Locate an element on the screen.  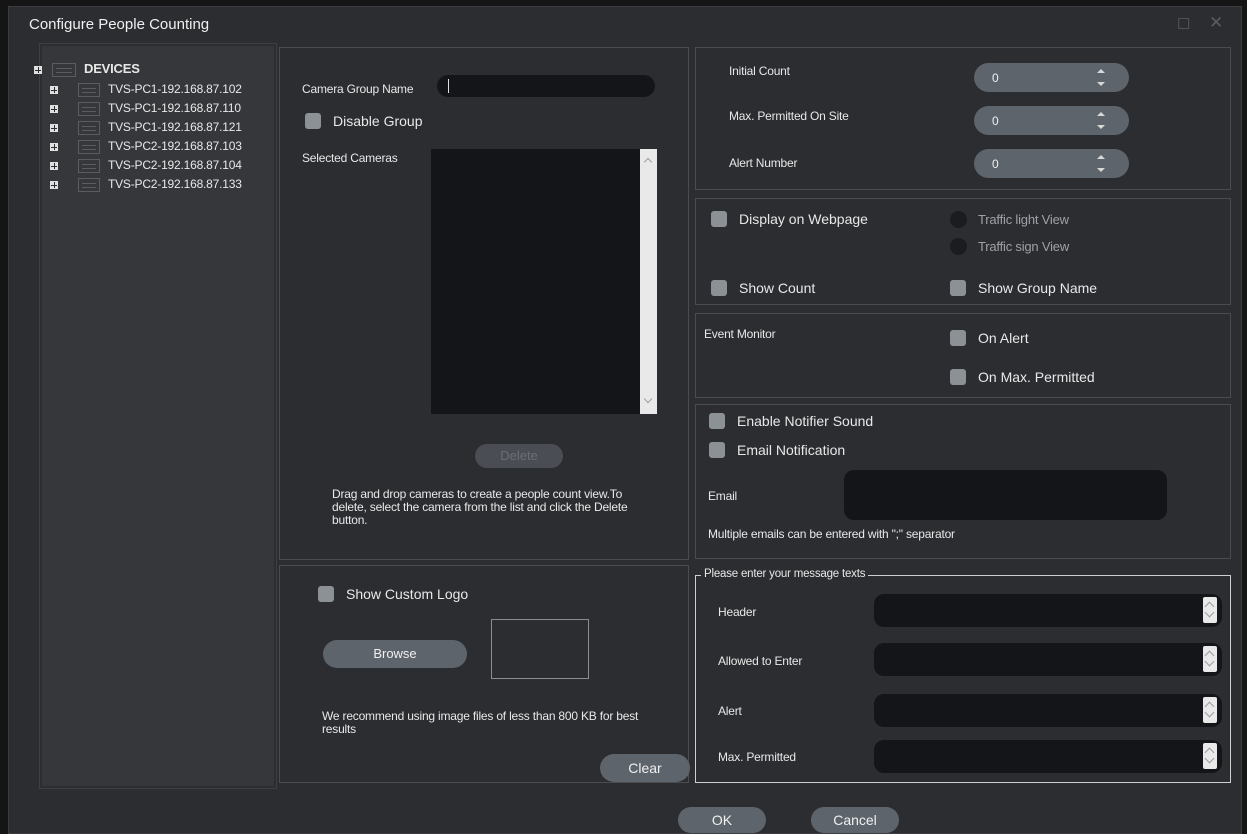
traffic-sign-label: Traffic sign View is located at coordinates (1024, 246).